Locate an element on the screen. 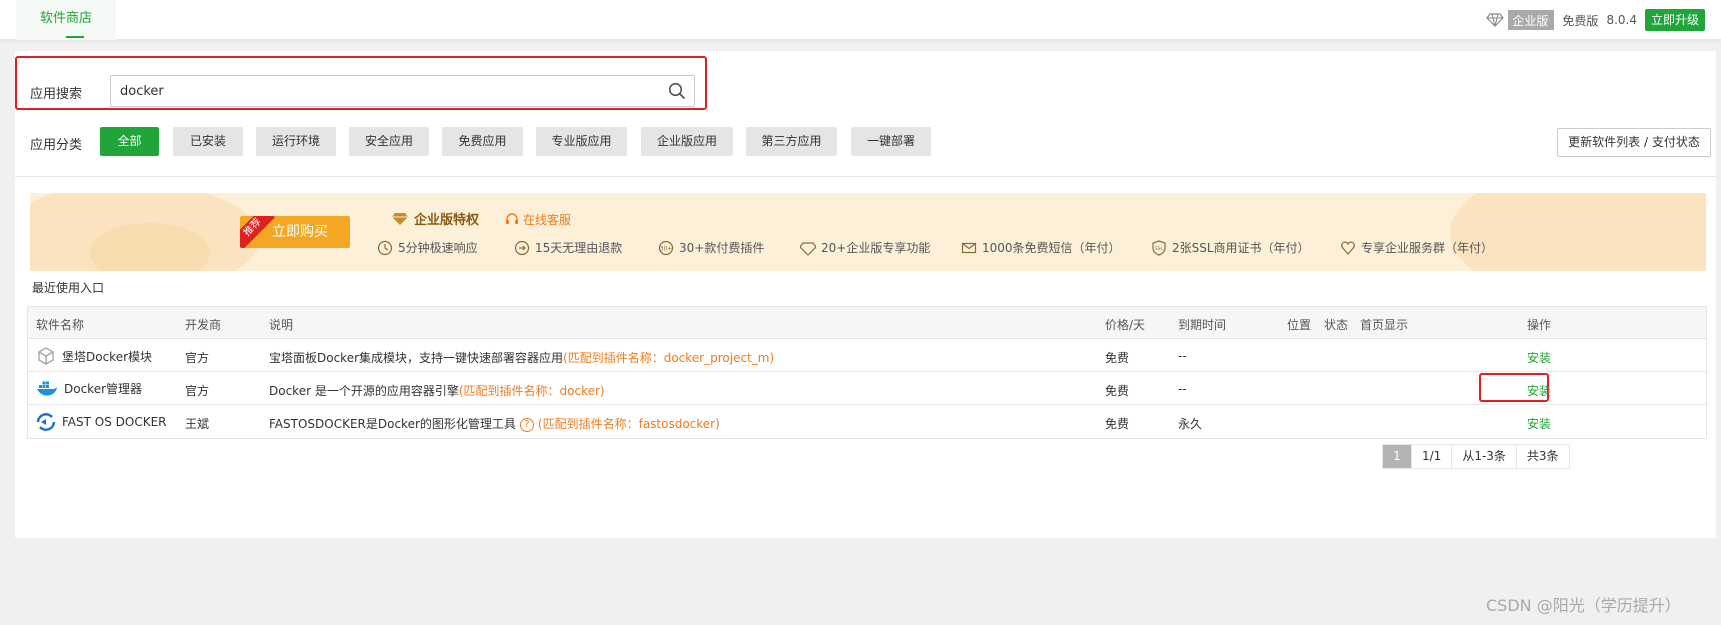 This screenshot has width=1721, height=625. page-current: 1 is located at coordinates (1397, 456).